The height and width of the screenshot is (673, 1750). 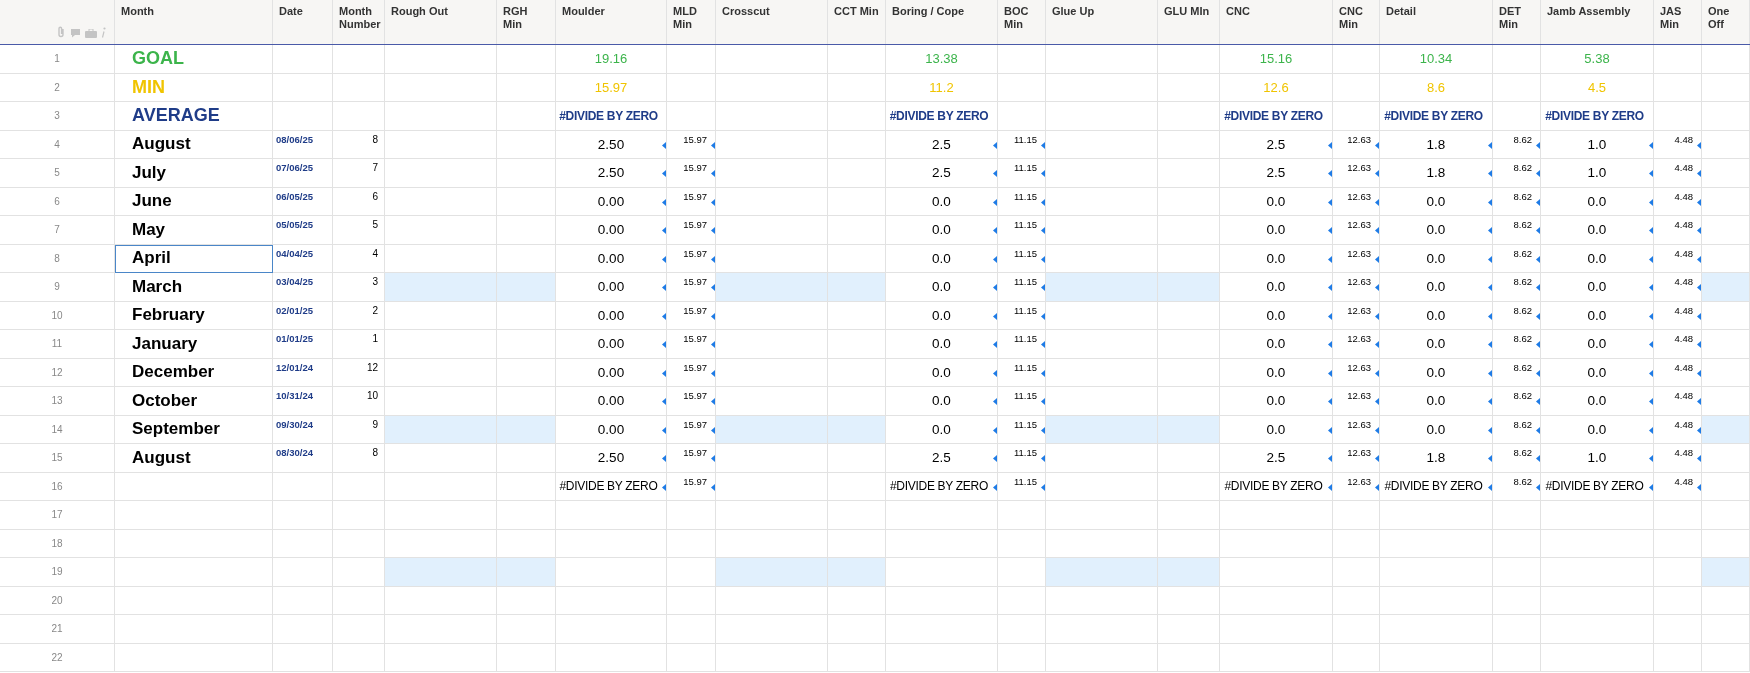 I want to click on table-cell: 15.97, so click(x=691, y=230).